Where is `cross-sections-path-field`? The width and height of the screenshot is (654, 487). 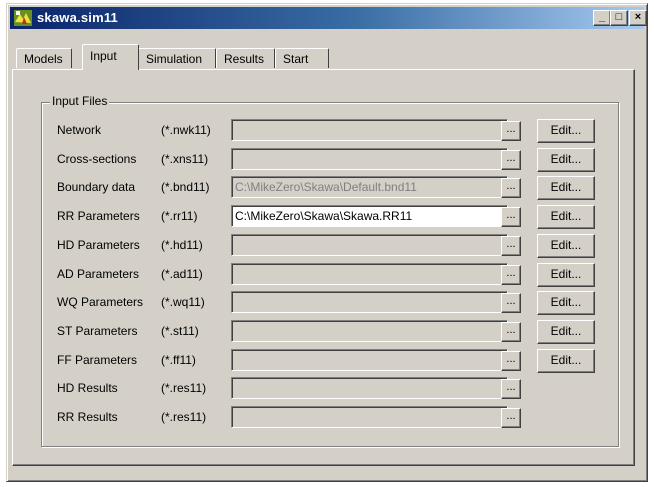
cross-sections-path-field is located at coordinates (369, 159).